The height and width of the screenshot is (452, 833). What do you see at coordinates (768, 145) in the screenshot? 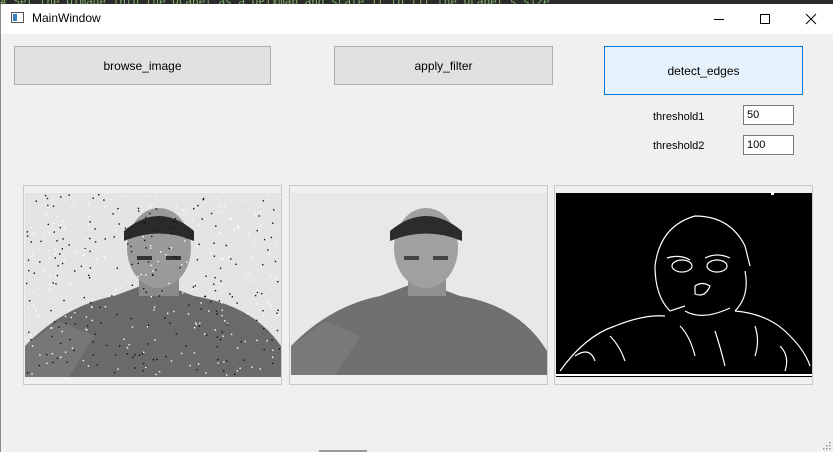
I see `threshold2-input` at bounding box center [768, 145].